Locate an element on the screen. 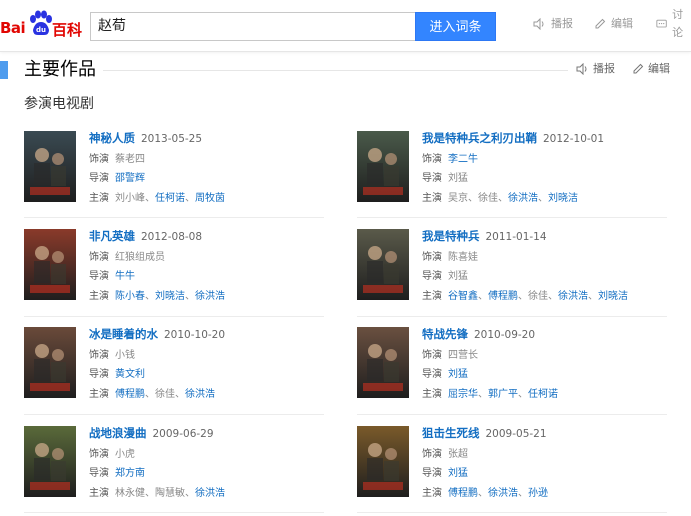 This screenshot has height=516, width=691. work-title-link: 我是特种兵 2011-01-14 is located at coordinates (539, 237).